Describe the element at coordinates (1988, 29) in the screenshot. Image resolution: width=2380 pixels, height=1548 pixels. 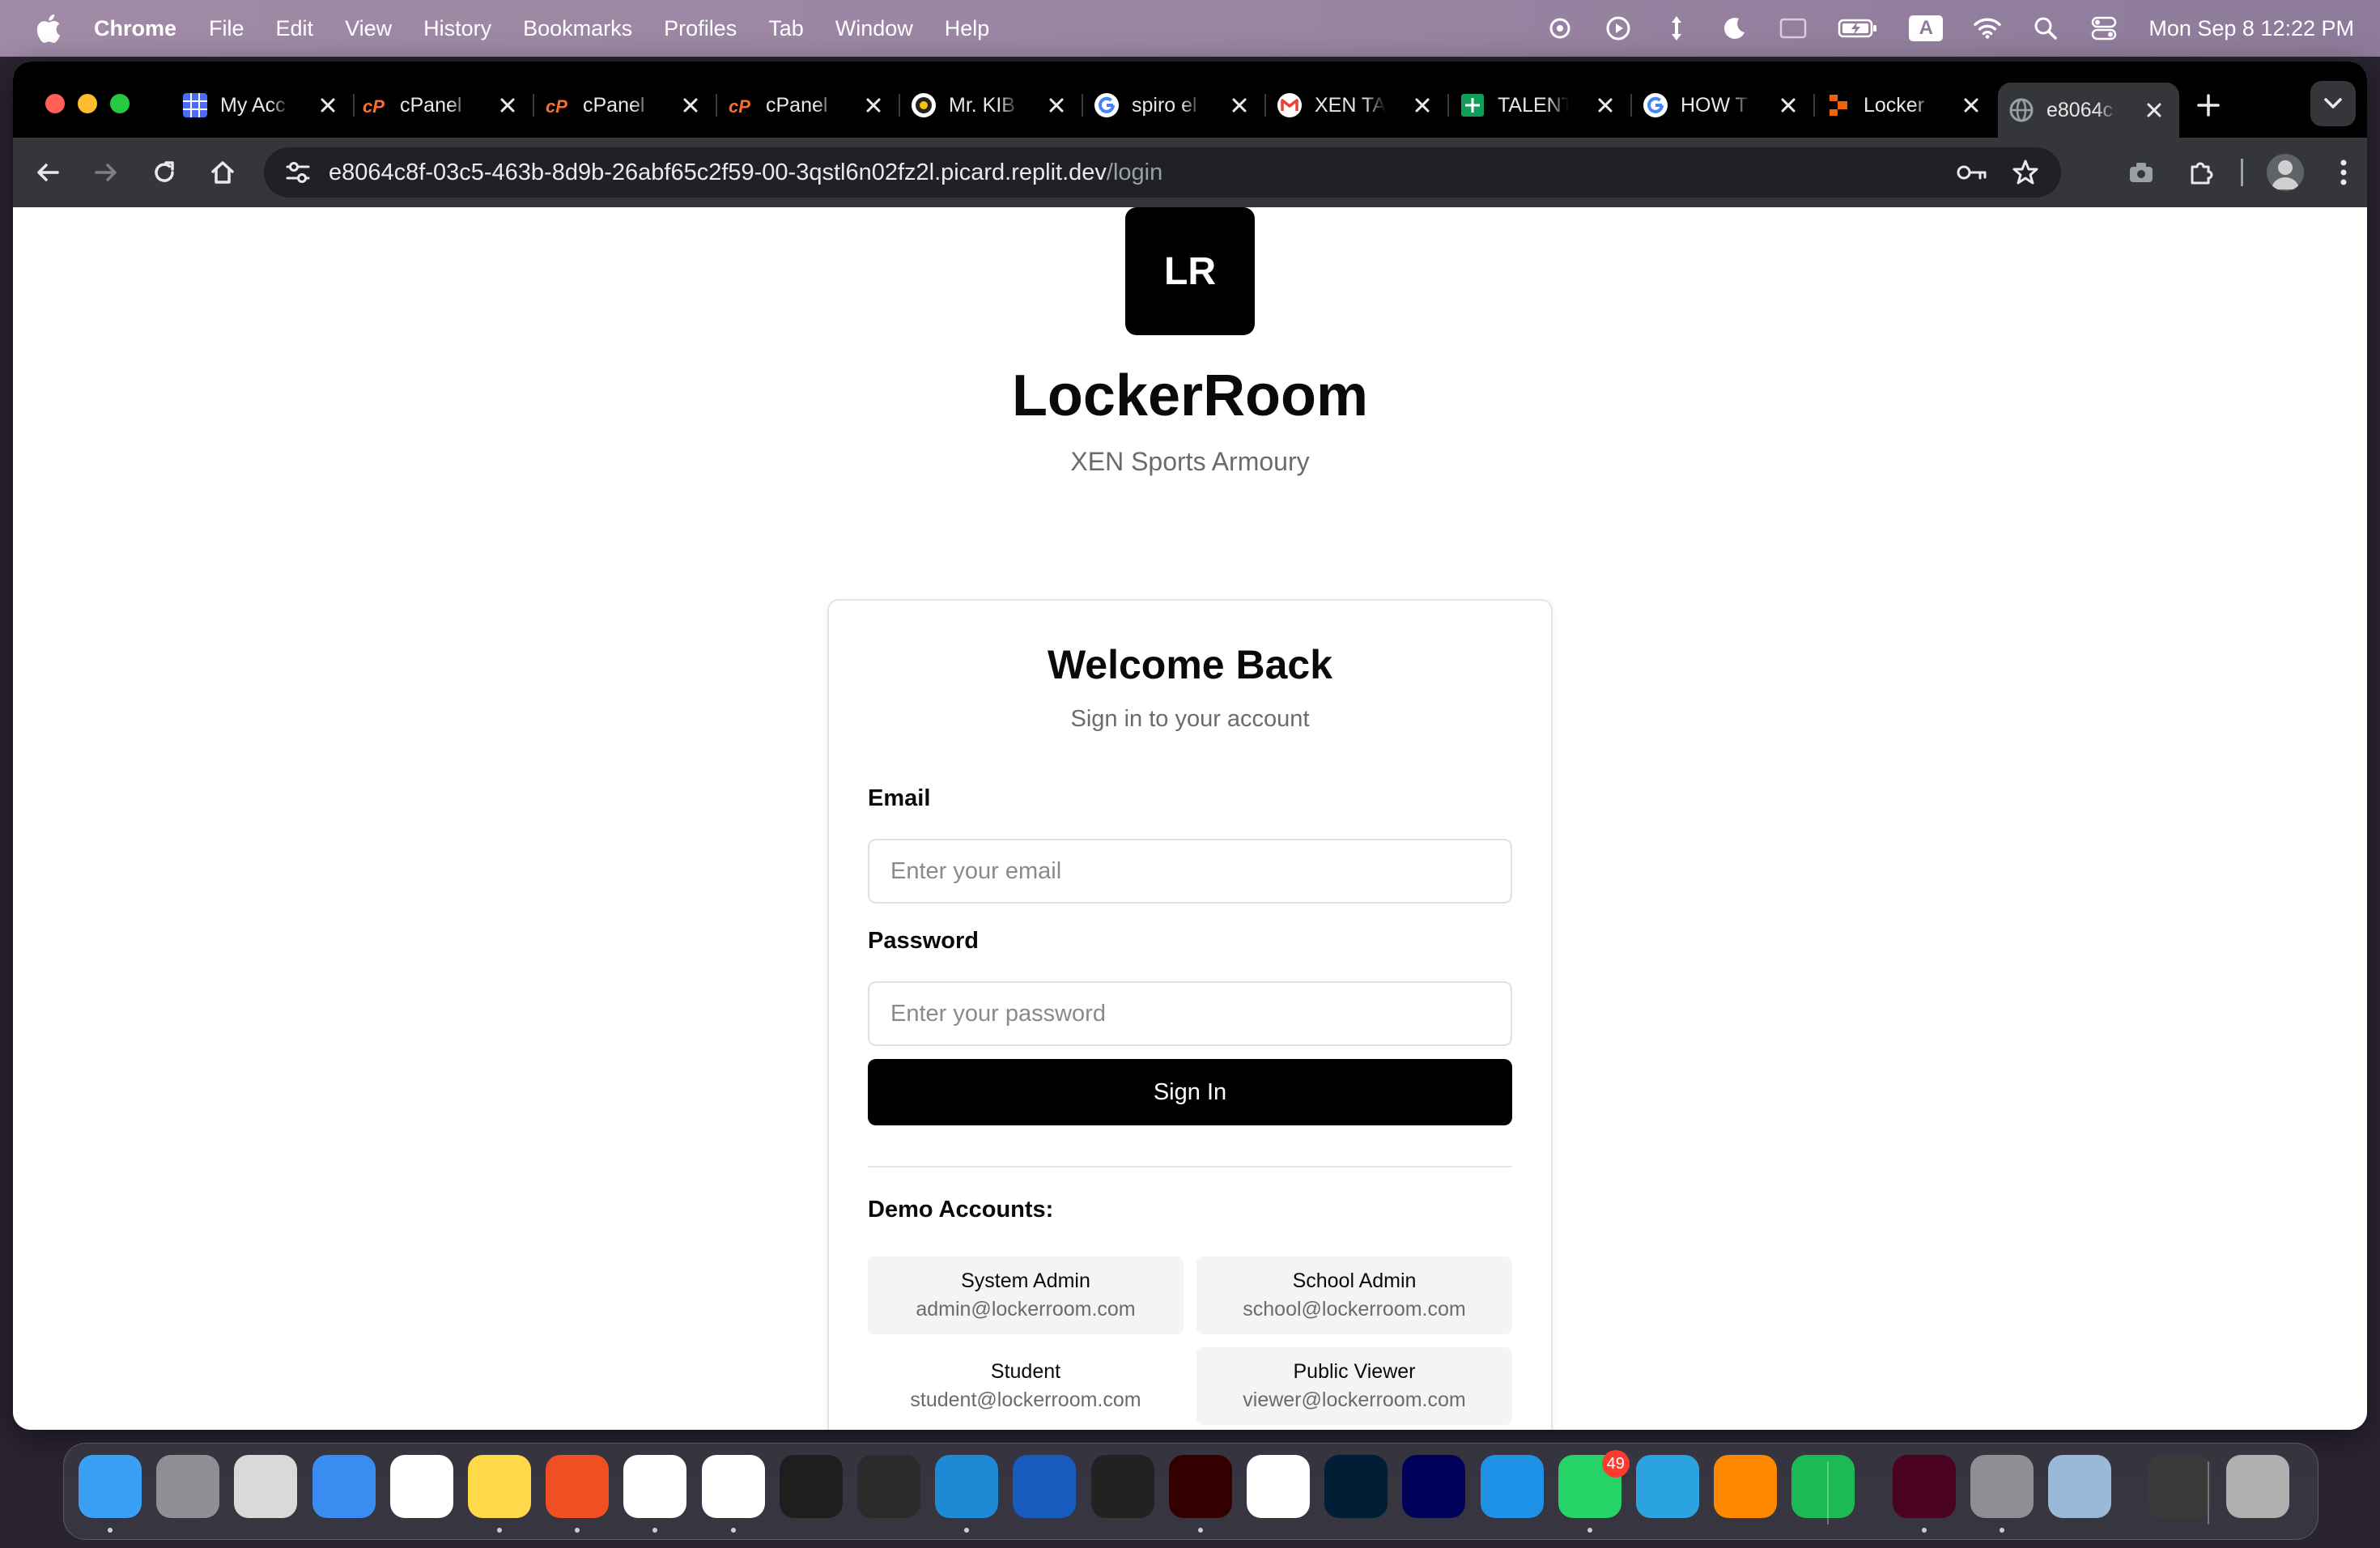
I see `wifi-icon` at that location.